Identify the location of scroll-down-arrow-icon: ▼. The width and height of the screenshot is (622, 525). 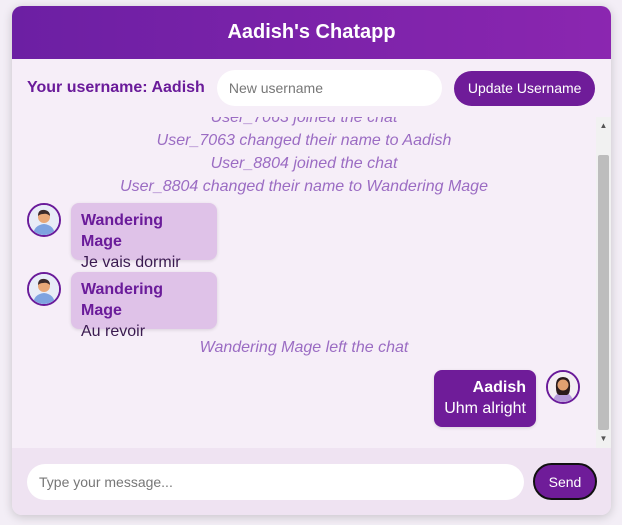
(603, 439).